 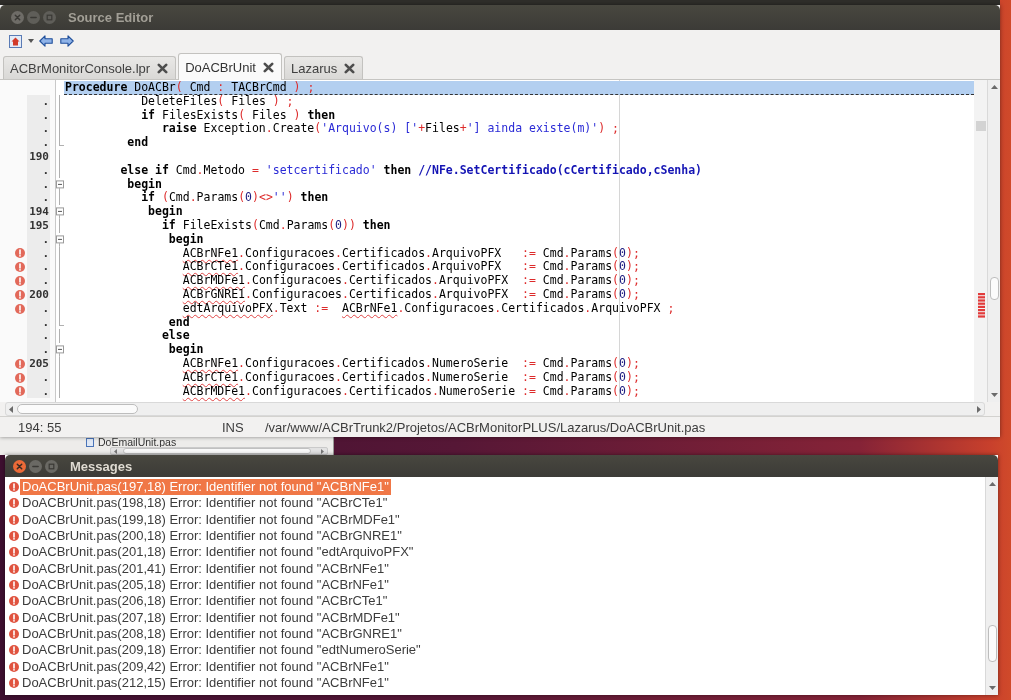 What do you see at coordinates (205, 568) in the screenshot?
I see `message-item: DoACBrUnit.pas(201,41) Error: Identifier not found "ACBrNFe1"` at bounding box center [205, 568].